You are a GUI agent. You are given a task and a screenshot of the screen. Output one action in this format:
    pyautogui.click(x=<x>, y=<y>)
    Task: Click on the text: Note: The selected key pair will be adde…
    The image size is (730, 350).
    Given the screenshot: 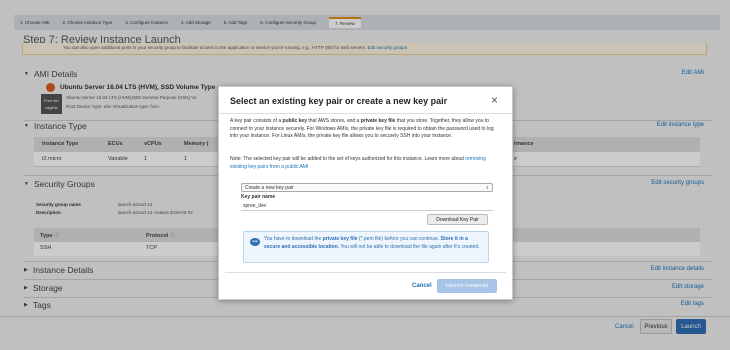 What is the action you would take?
    pyautogui.click(x=348, y=159)
    